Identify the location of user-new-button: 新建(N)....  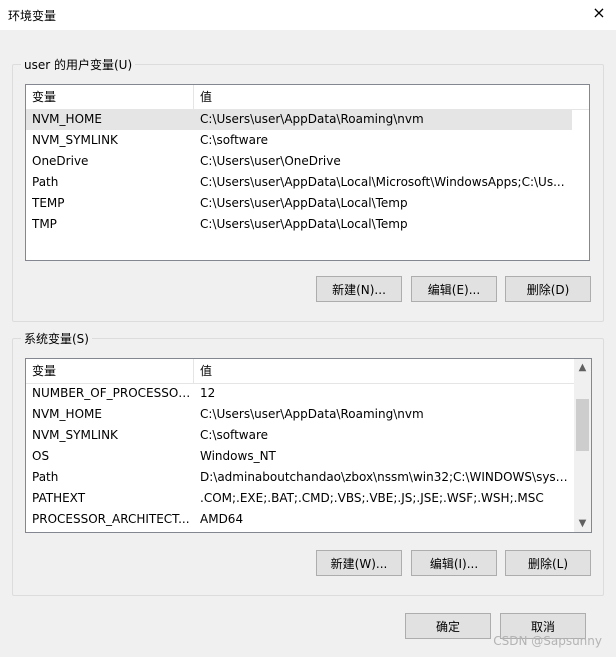
(359, 289).